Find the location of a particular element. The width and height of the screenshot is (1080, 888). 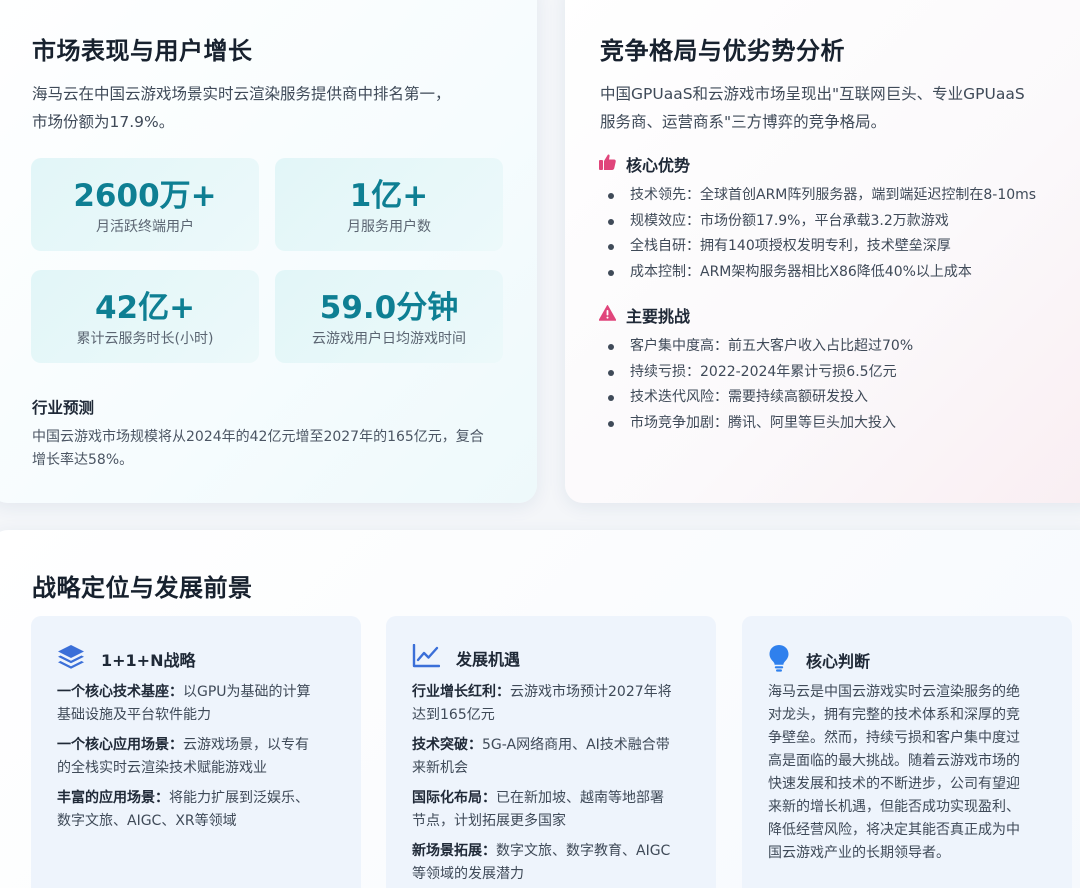

list-item: 全栈自研：拥有140项授权发明专利，技术壁垒深厚 is located at coordinates (818, 247).